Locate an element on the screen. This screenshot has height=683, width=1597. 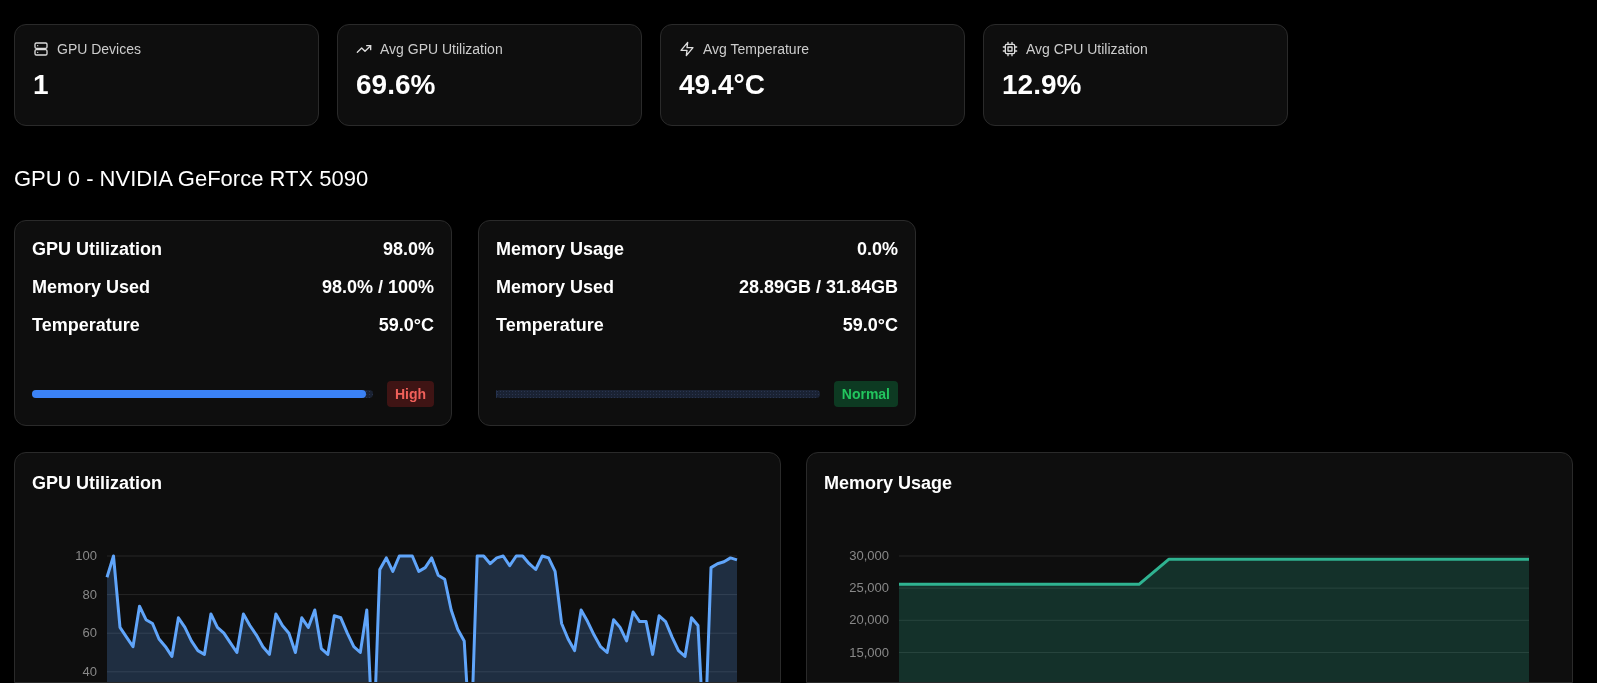
y-tick-label: 80 is located at coordinates (89, 594).